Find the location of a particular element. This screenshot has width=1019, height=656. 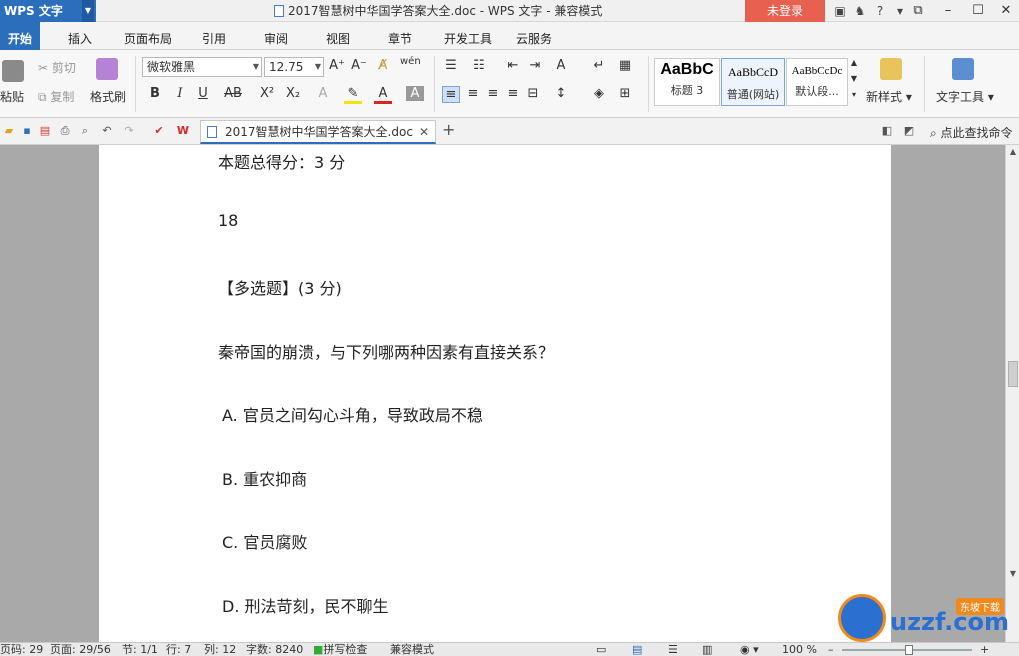

strikethrough-icon: AB is located at coordinates (233, 93).